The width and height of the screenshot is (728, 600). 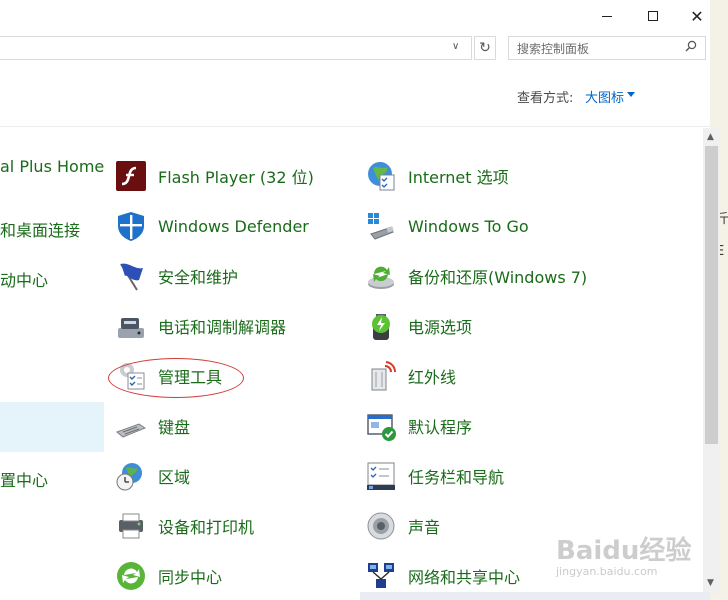 I want to click on annotation-ellipse, so click(x=176, y=378).